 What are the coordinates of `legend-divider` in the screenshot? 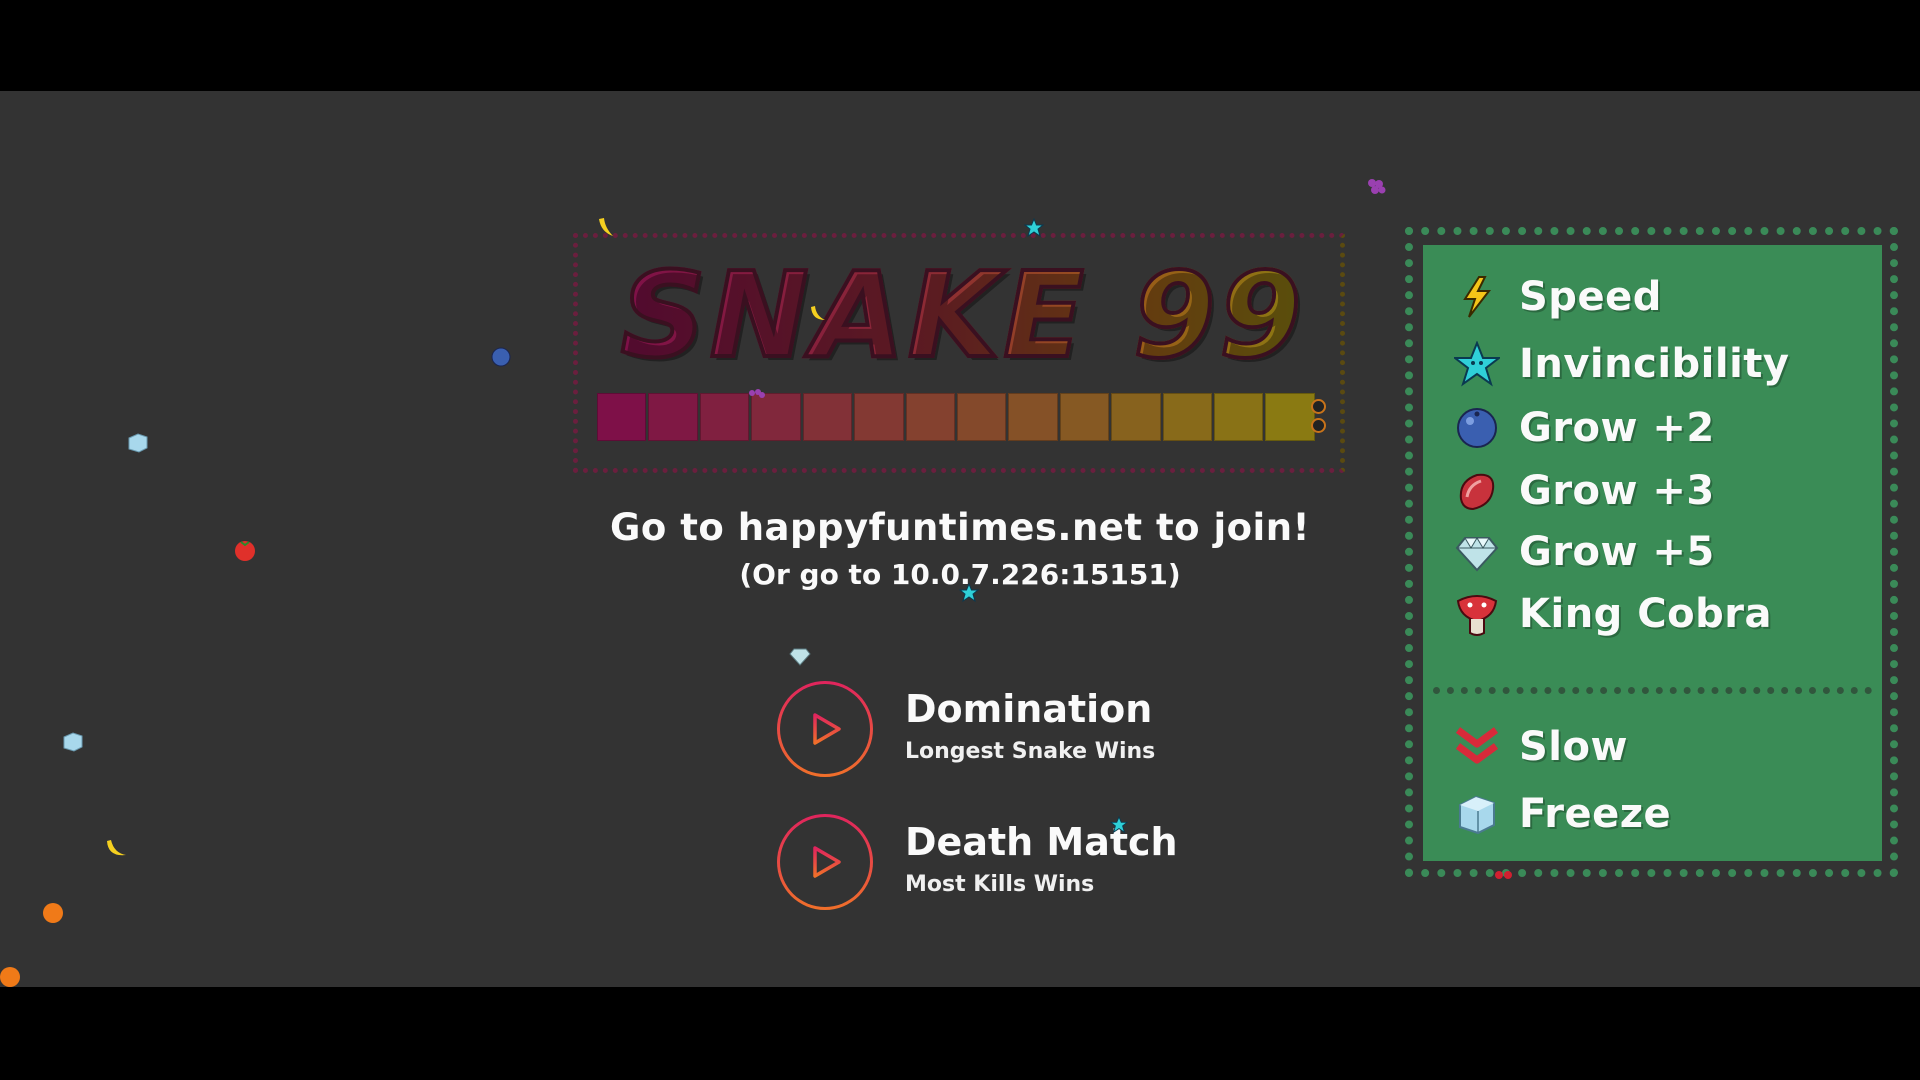 It's located at (1652, 690).